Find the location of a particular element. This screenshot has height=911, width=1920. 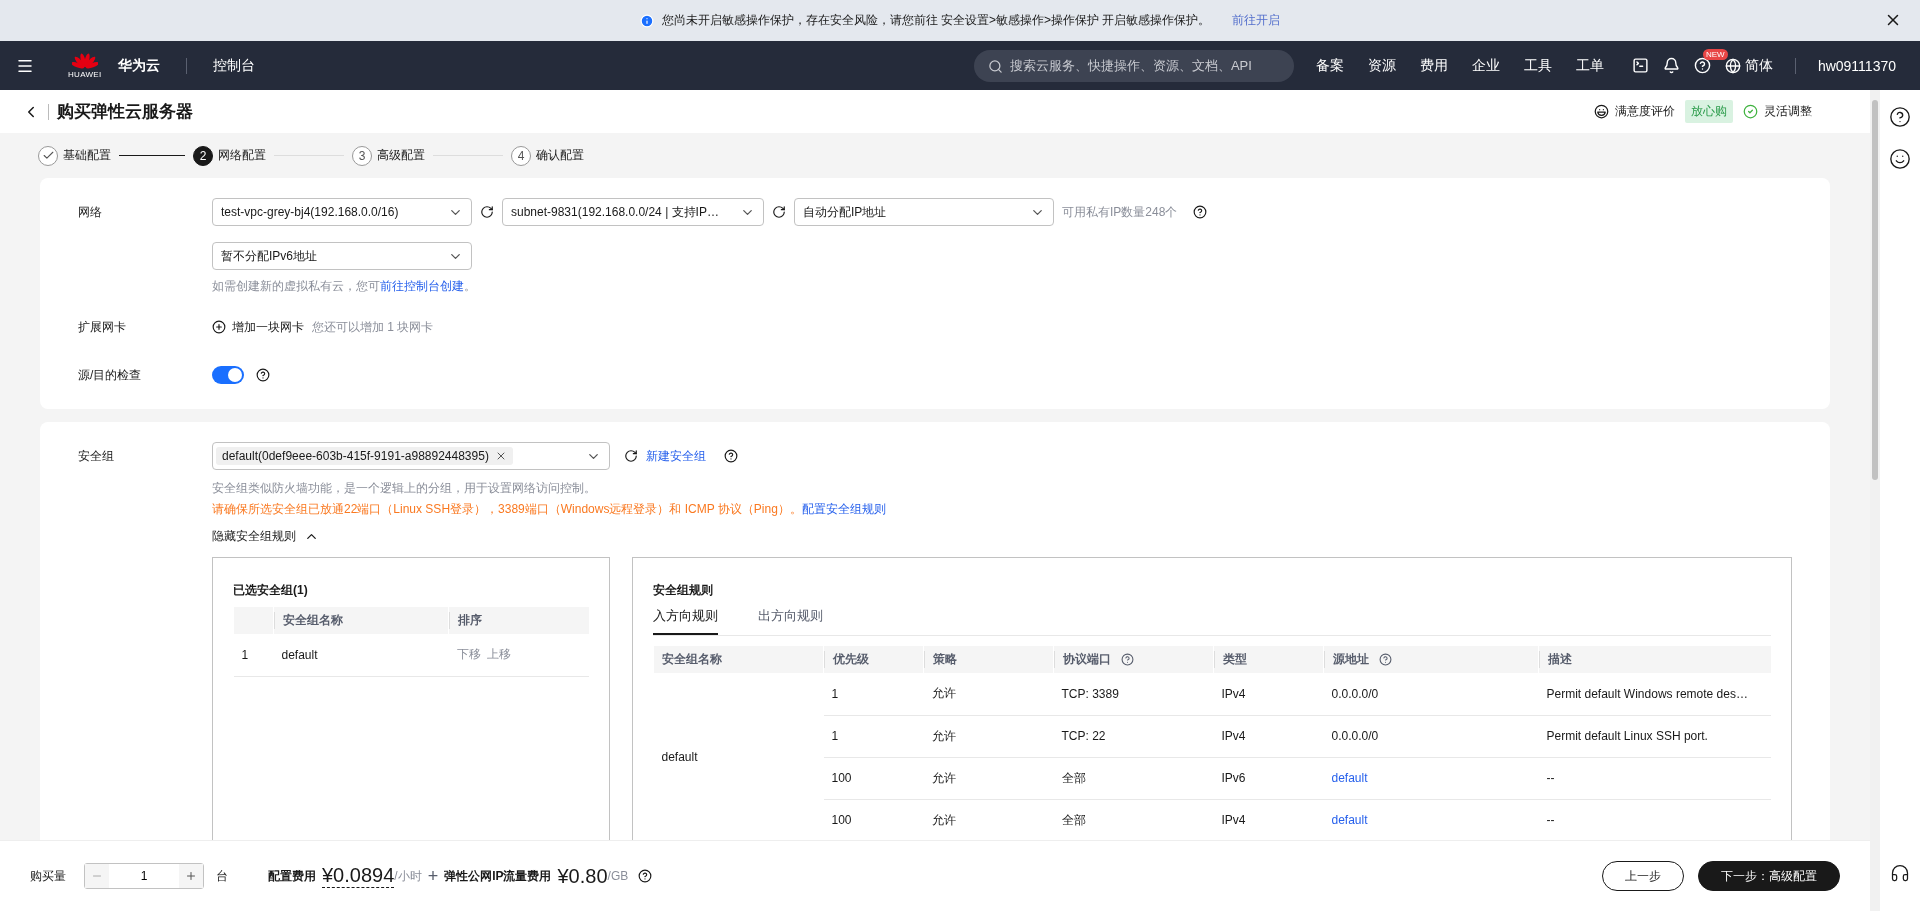

toggle-switch is located at coordinates (228, 375).